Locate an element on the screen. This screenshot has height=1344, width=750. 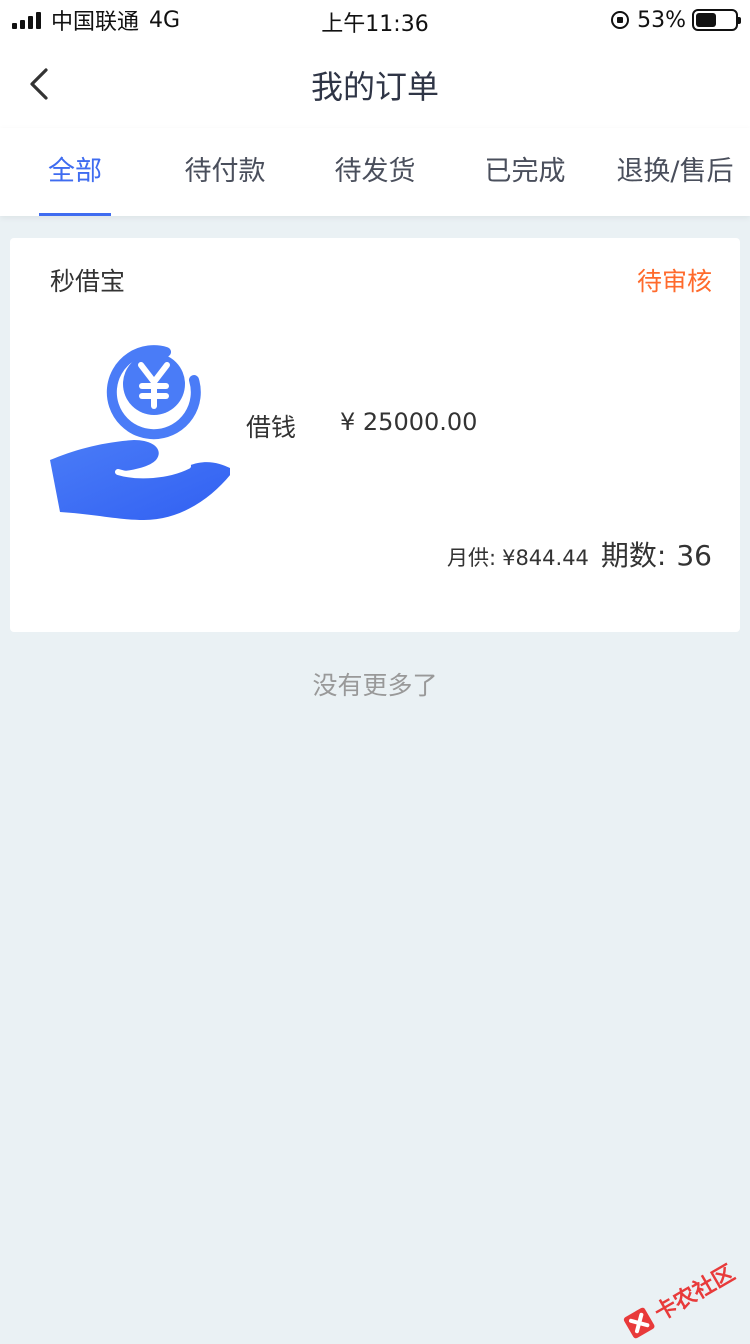
product-amount: ¥ 25000.00 is located at coordinates (409, 422).